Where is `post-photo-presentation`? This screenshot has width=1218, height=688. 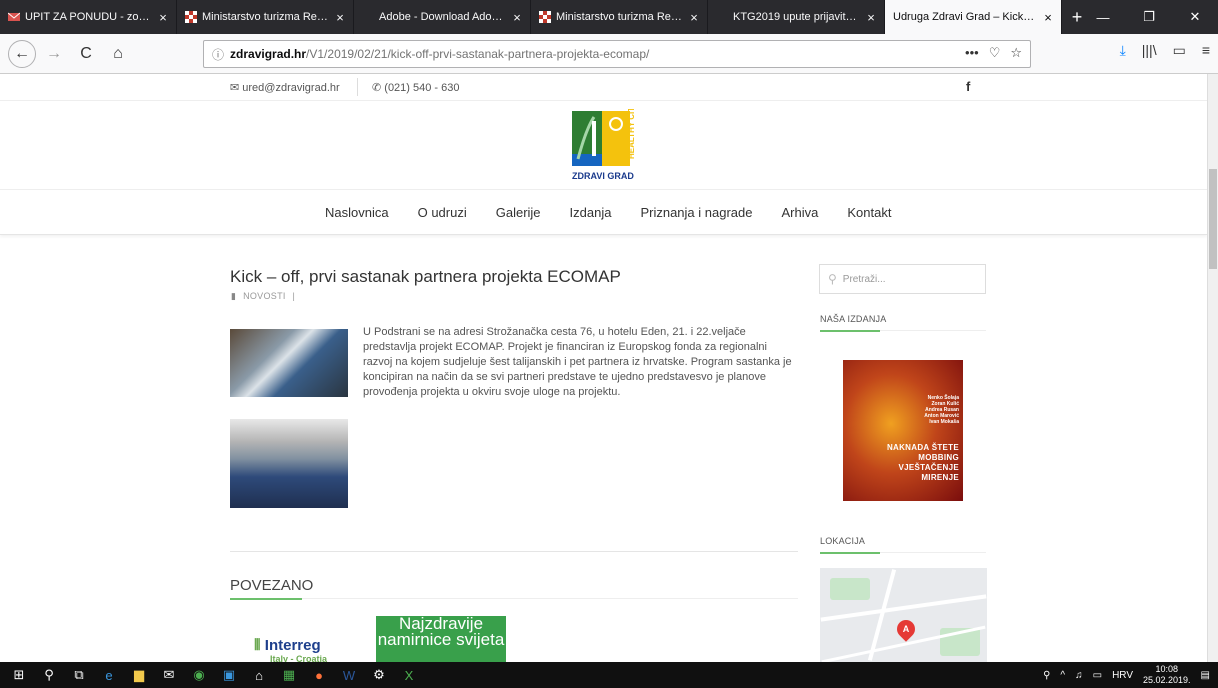
post-photo-presentation is located at coordinates (289, 363).